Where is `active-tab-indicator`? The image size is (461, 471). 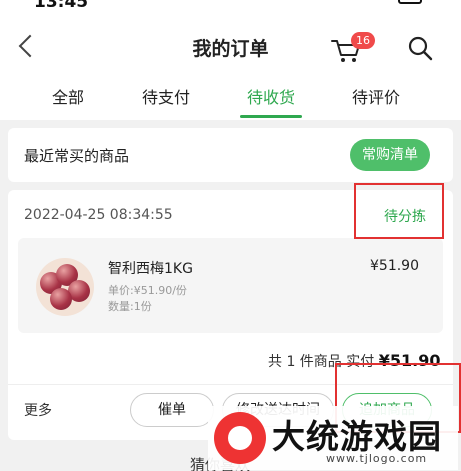
active-tab-indicator is located at coordinates (271, 116).